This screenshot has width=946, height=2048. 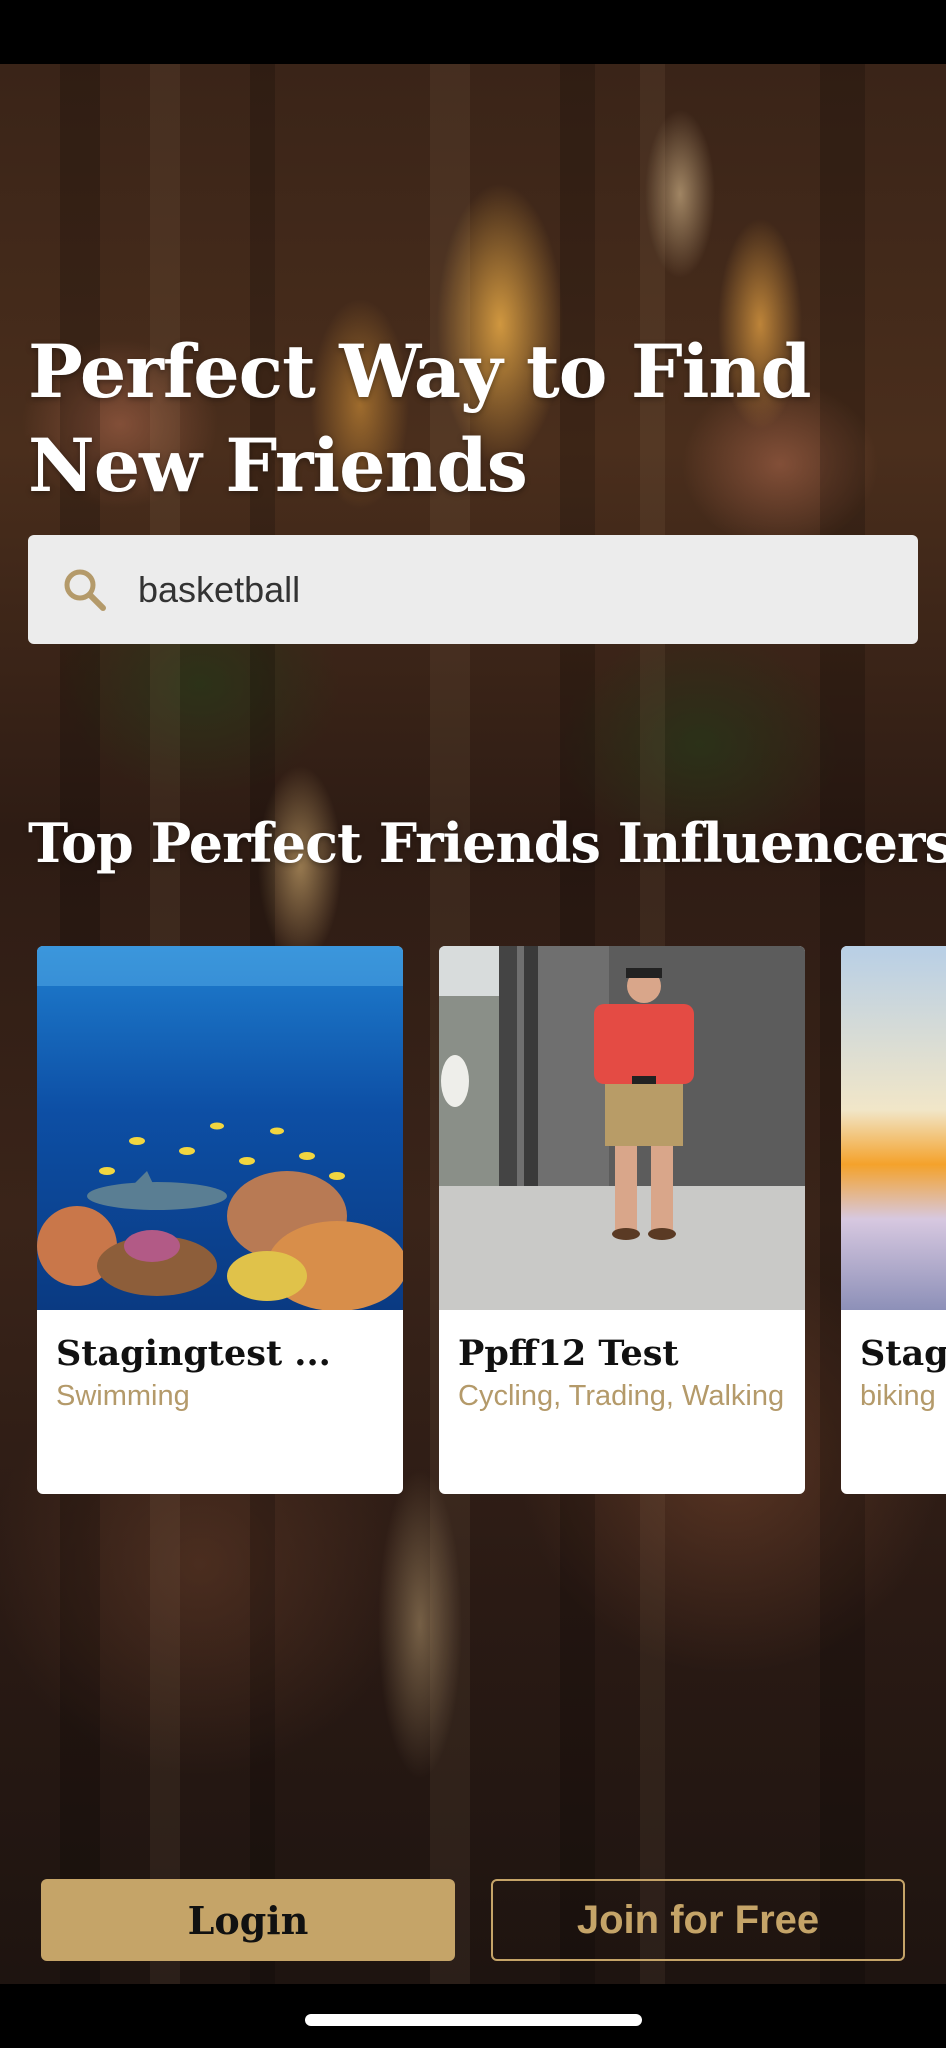 What do you see at coordinates (473, 589) in the screenshot?
I see `search-bar: basketball` at bounding box center [473, 589].